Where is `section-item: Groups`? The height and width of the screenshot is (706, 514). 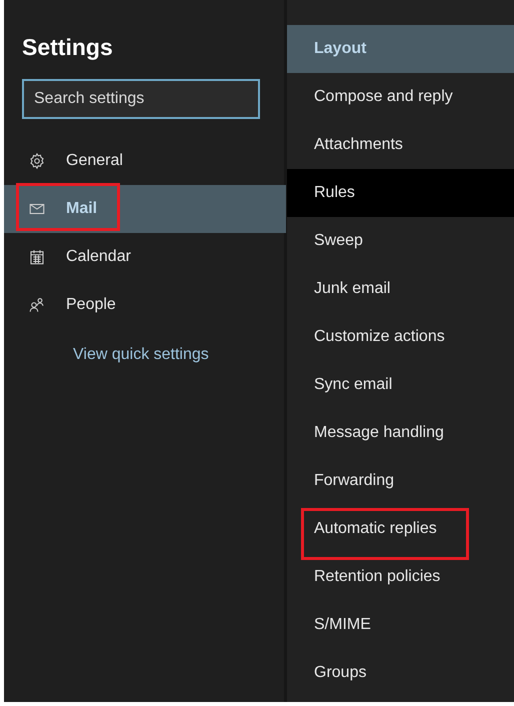
section-item: Groups is located at coordinates (400, 673).